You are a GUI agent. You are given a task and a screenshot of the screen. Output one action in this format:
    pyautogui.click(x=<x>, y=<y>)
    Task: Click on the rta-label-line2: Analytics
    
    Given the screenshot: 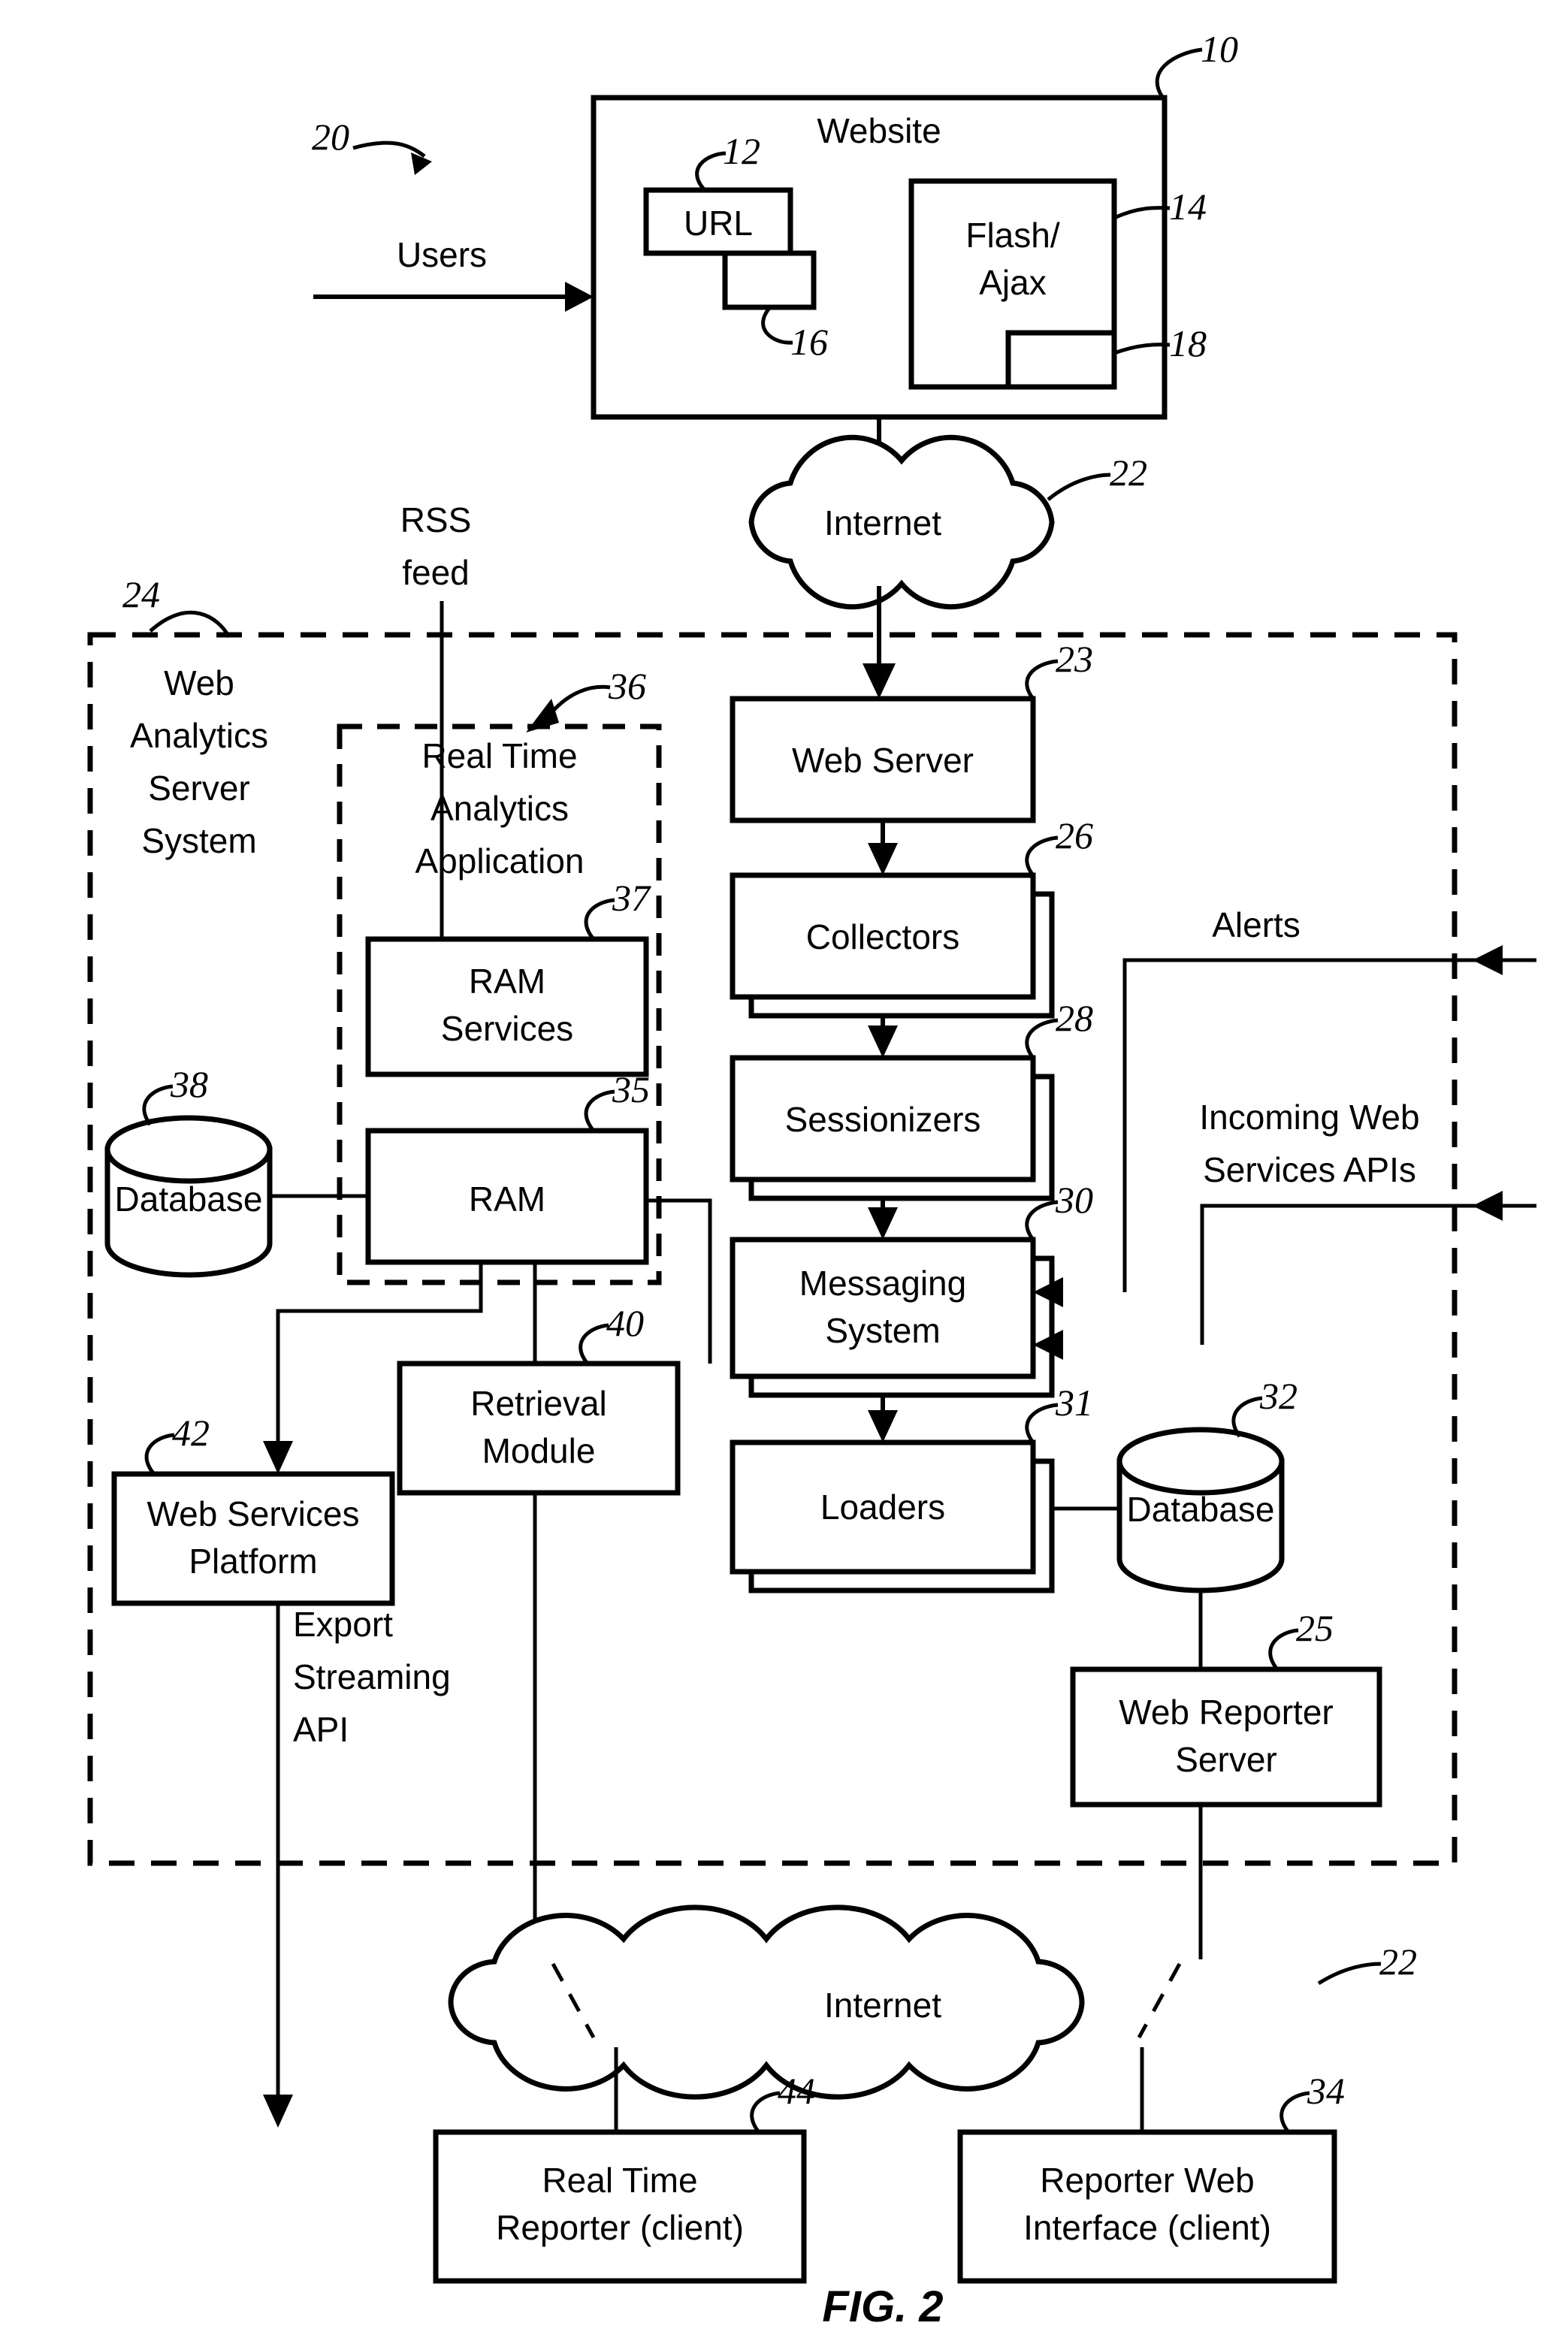 What is the action you would take?
    pyautogui.click(x=500, y=808)
    